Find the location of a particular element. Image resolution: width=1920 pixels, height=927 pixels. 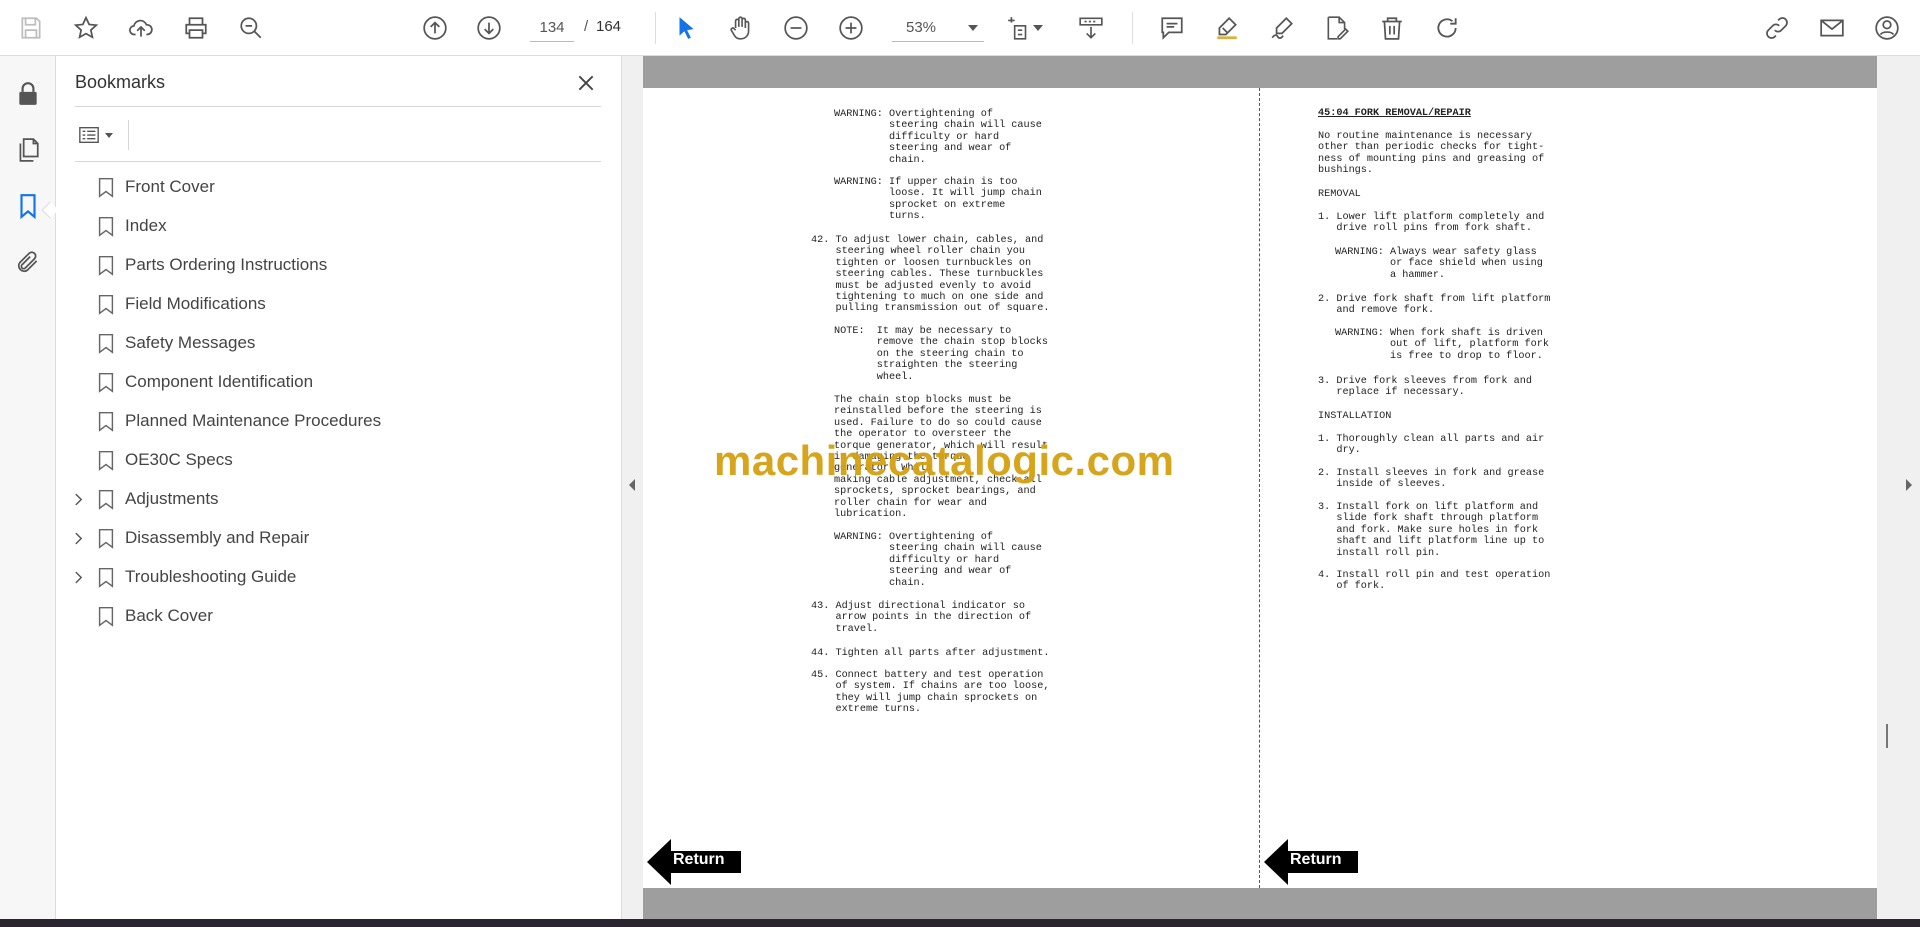

page-fold-line is located at coordinates (1259, 488).